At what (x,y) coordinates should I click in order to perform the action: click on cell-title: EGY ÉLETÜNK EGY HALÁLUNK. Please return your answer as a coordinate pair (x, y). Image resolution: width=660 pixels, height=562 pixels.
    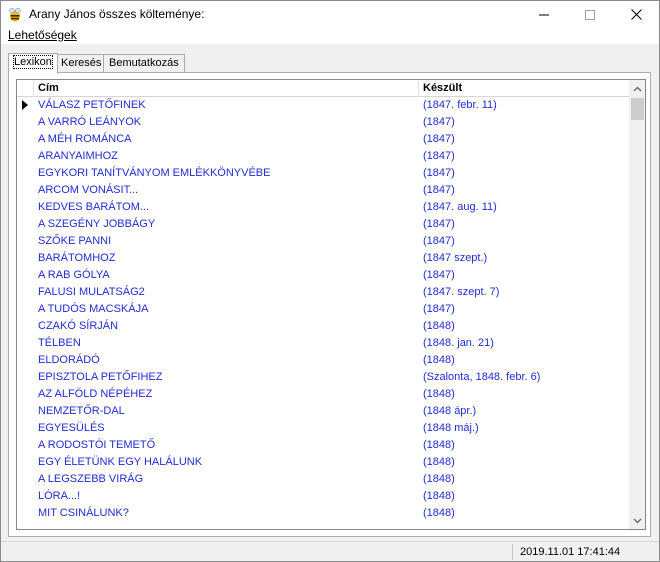
    Looking at the image, I should click on (226, 462).